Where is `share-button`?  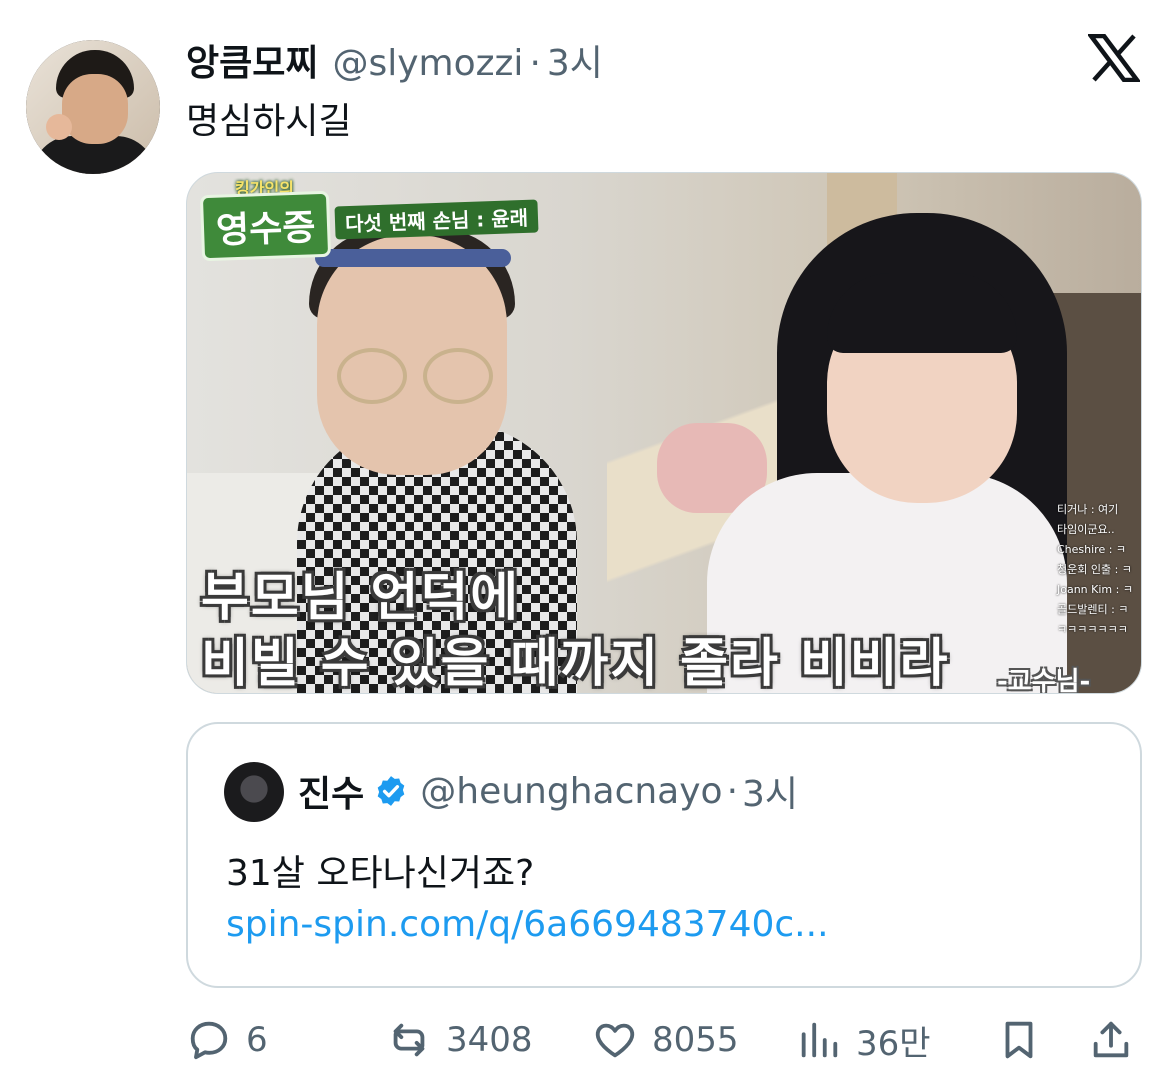
share-button is located at coordinates (1118, 1040).